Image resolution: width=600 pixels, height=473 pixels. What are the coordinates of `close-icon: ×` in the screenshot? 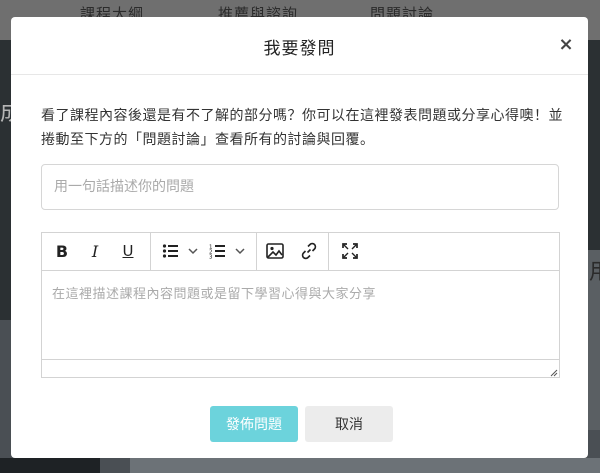 It's located at (566, 45).